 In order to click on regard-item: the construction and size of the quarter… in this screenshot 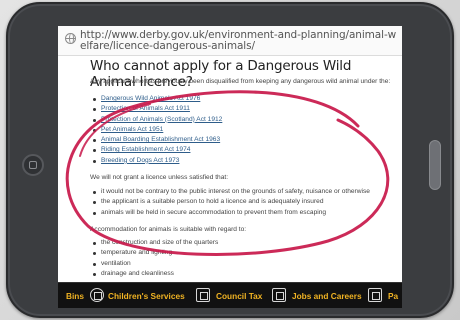, I will do `click(210, 243)`.